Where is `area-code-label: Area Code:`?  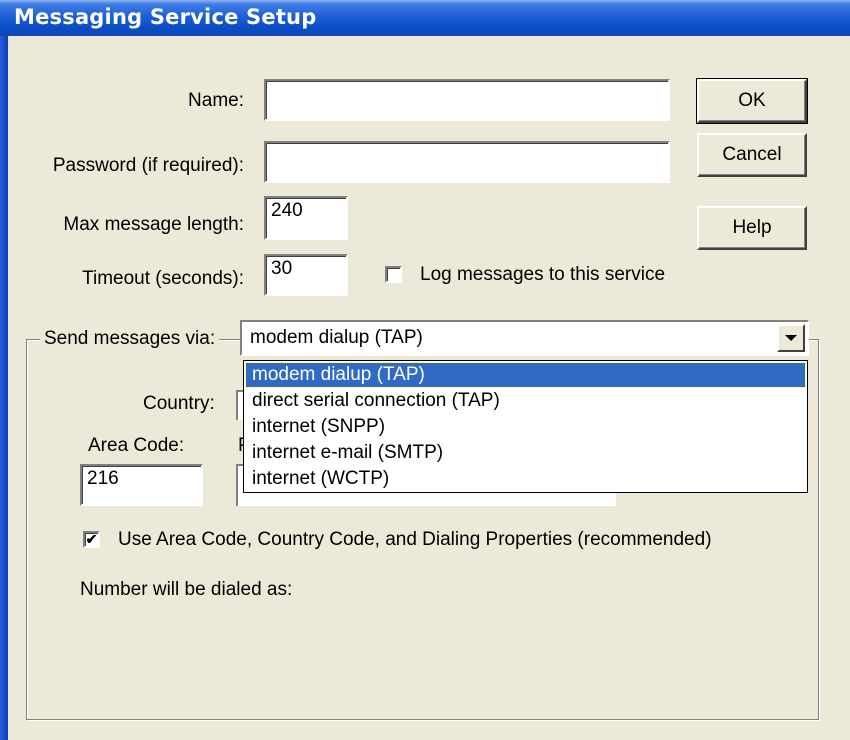 area-code-label: Area Code: is located at coordinates (136, 445).